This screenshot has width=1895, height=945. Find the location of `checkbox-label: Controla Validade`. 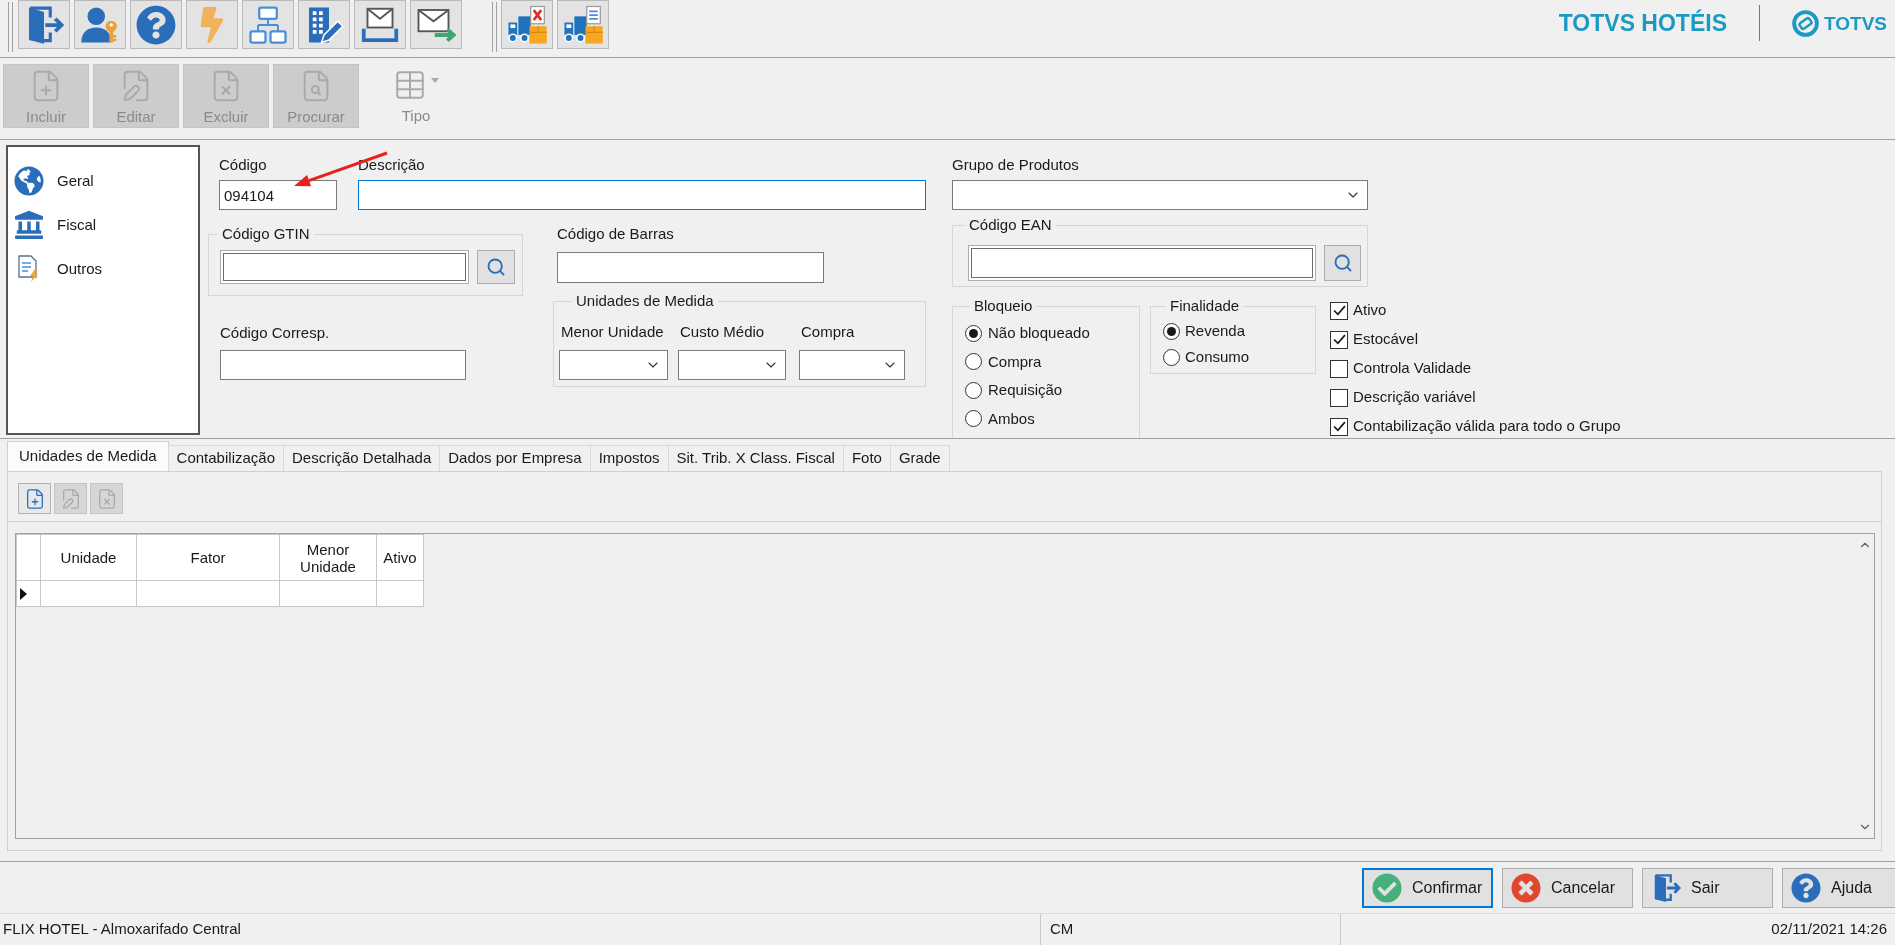

checkbox-label: Controla Validade is located at coordinates (1412, 368).